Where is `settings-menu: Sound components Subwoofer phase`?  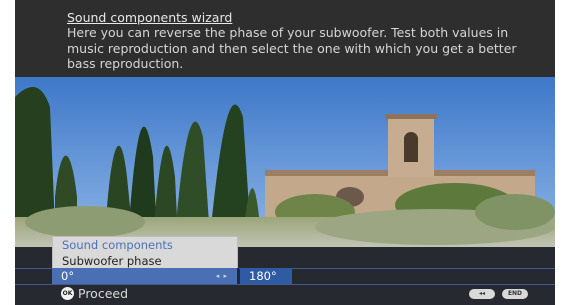
settings-menu: Sound components Subwoofer phase is located at coordinates (145, 253).